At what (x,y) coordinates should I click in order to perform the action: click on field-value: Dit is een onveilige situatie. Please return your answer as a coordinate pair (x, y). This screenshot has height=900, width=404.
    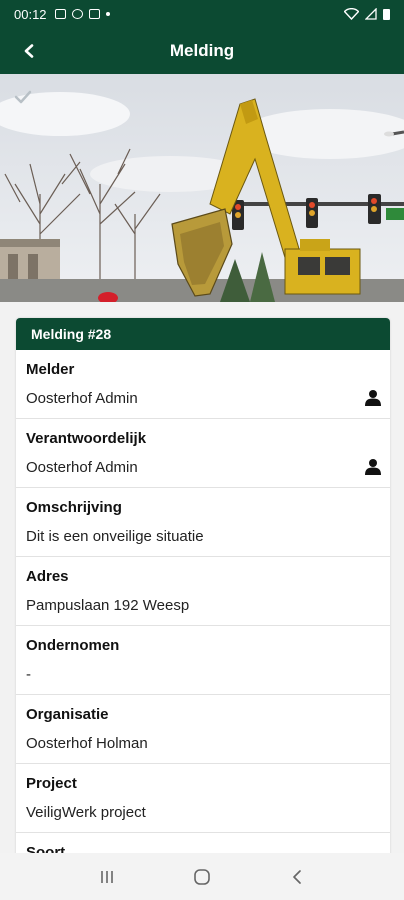
    Looking at the image, I should click on (115, 536).